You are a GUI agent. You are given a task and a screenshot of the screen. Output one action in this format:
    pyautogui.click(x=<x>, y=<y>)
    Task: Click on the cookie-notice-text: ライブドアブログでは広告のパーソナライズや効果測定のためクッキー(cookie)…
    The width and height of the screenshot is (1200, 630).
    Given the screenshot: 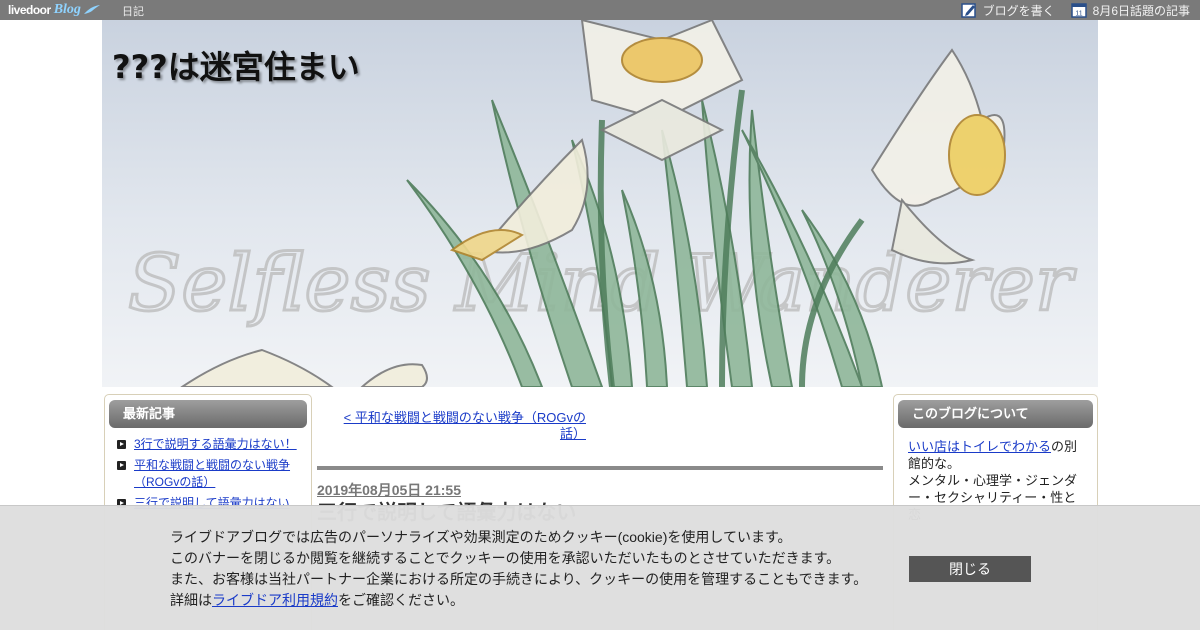 What is the action you would take?
    pyautogui.click(x=530, y=569)
    